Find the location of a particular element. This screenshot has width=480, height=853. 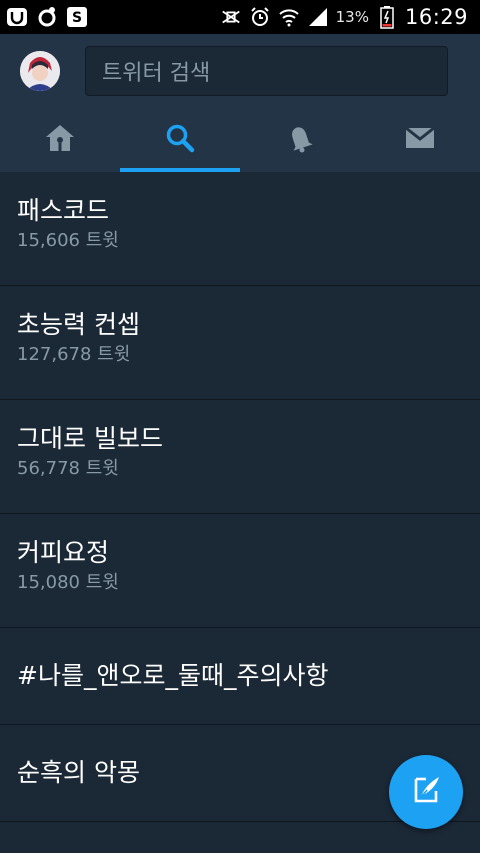

trend-tweet-count: 56,778 트윗 is located at coordinates (68, 468).